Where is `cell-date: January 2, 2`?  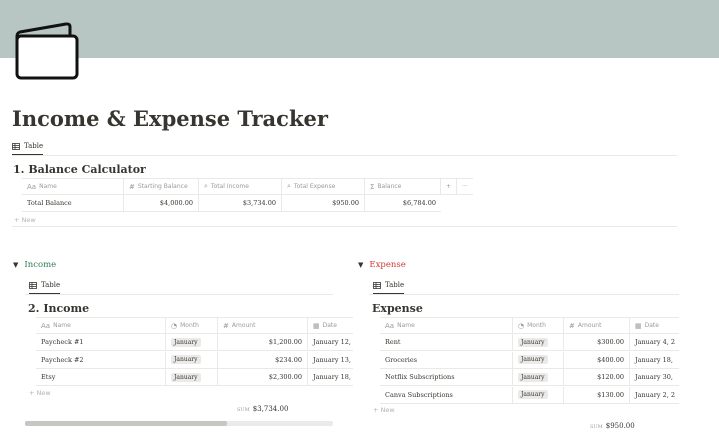
cell-date: January 2, 2 is located at coordinates (654, 395).